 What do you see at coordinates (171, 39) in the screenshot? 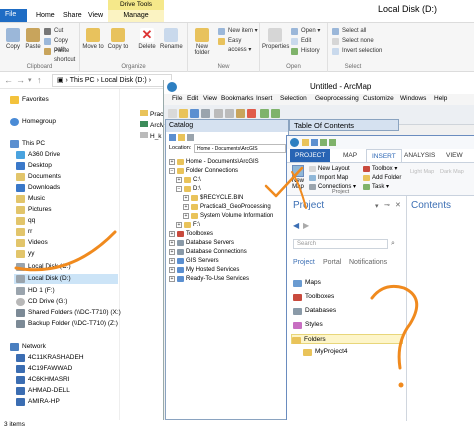
I see `rename-button: Rename` at bounding box center [171, 39].